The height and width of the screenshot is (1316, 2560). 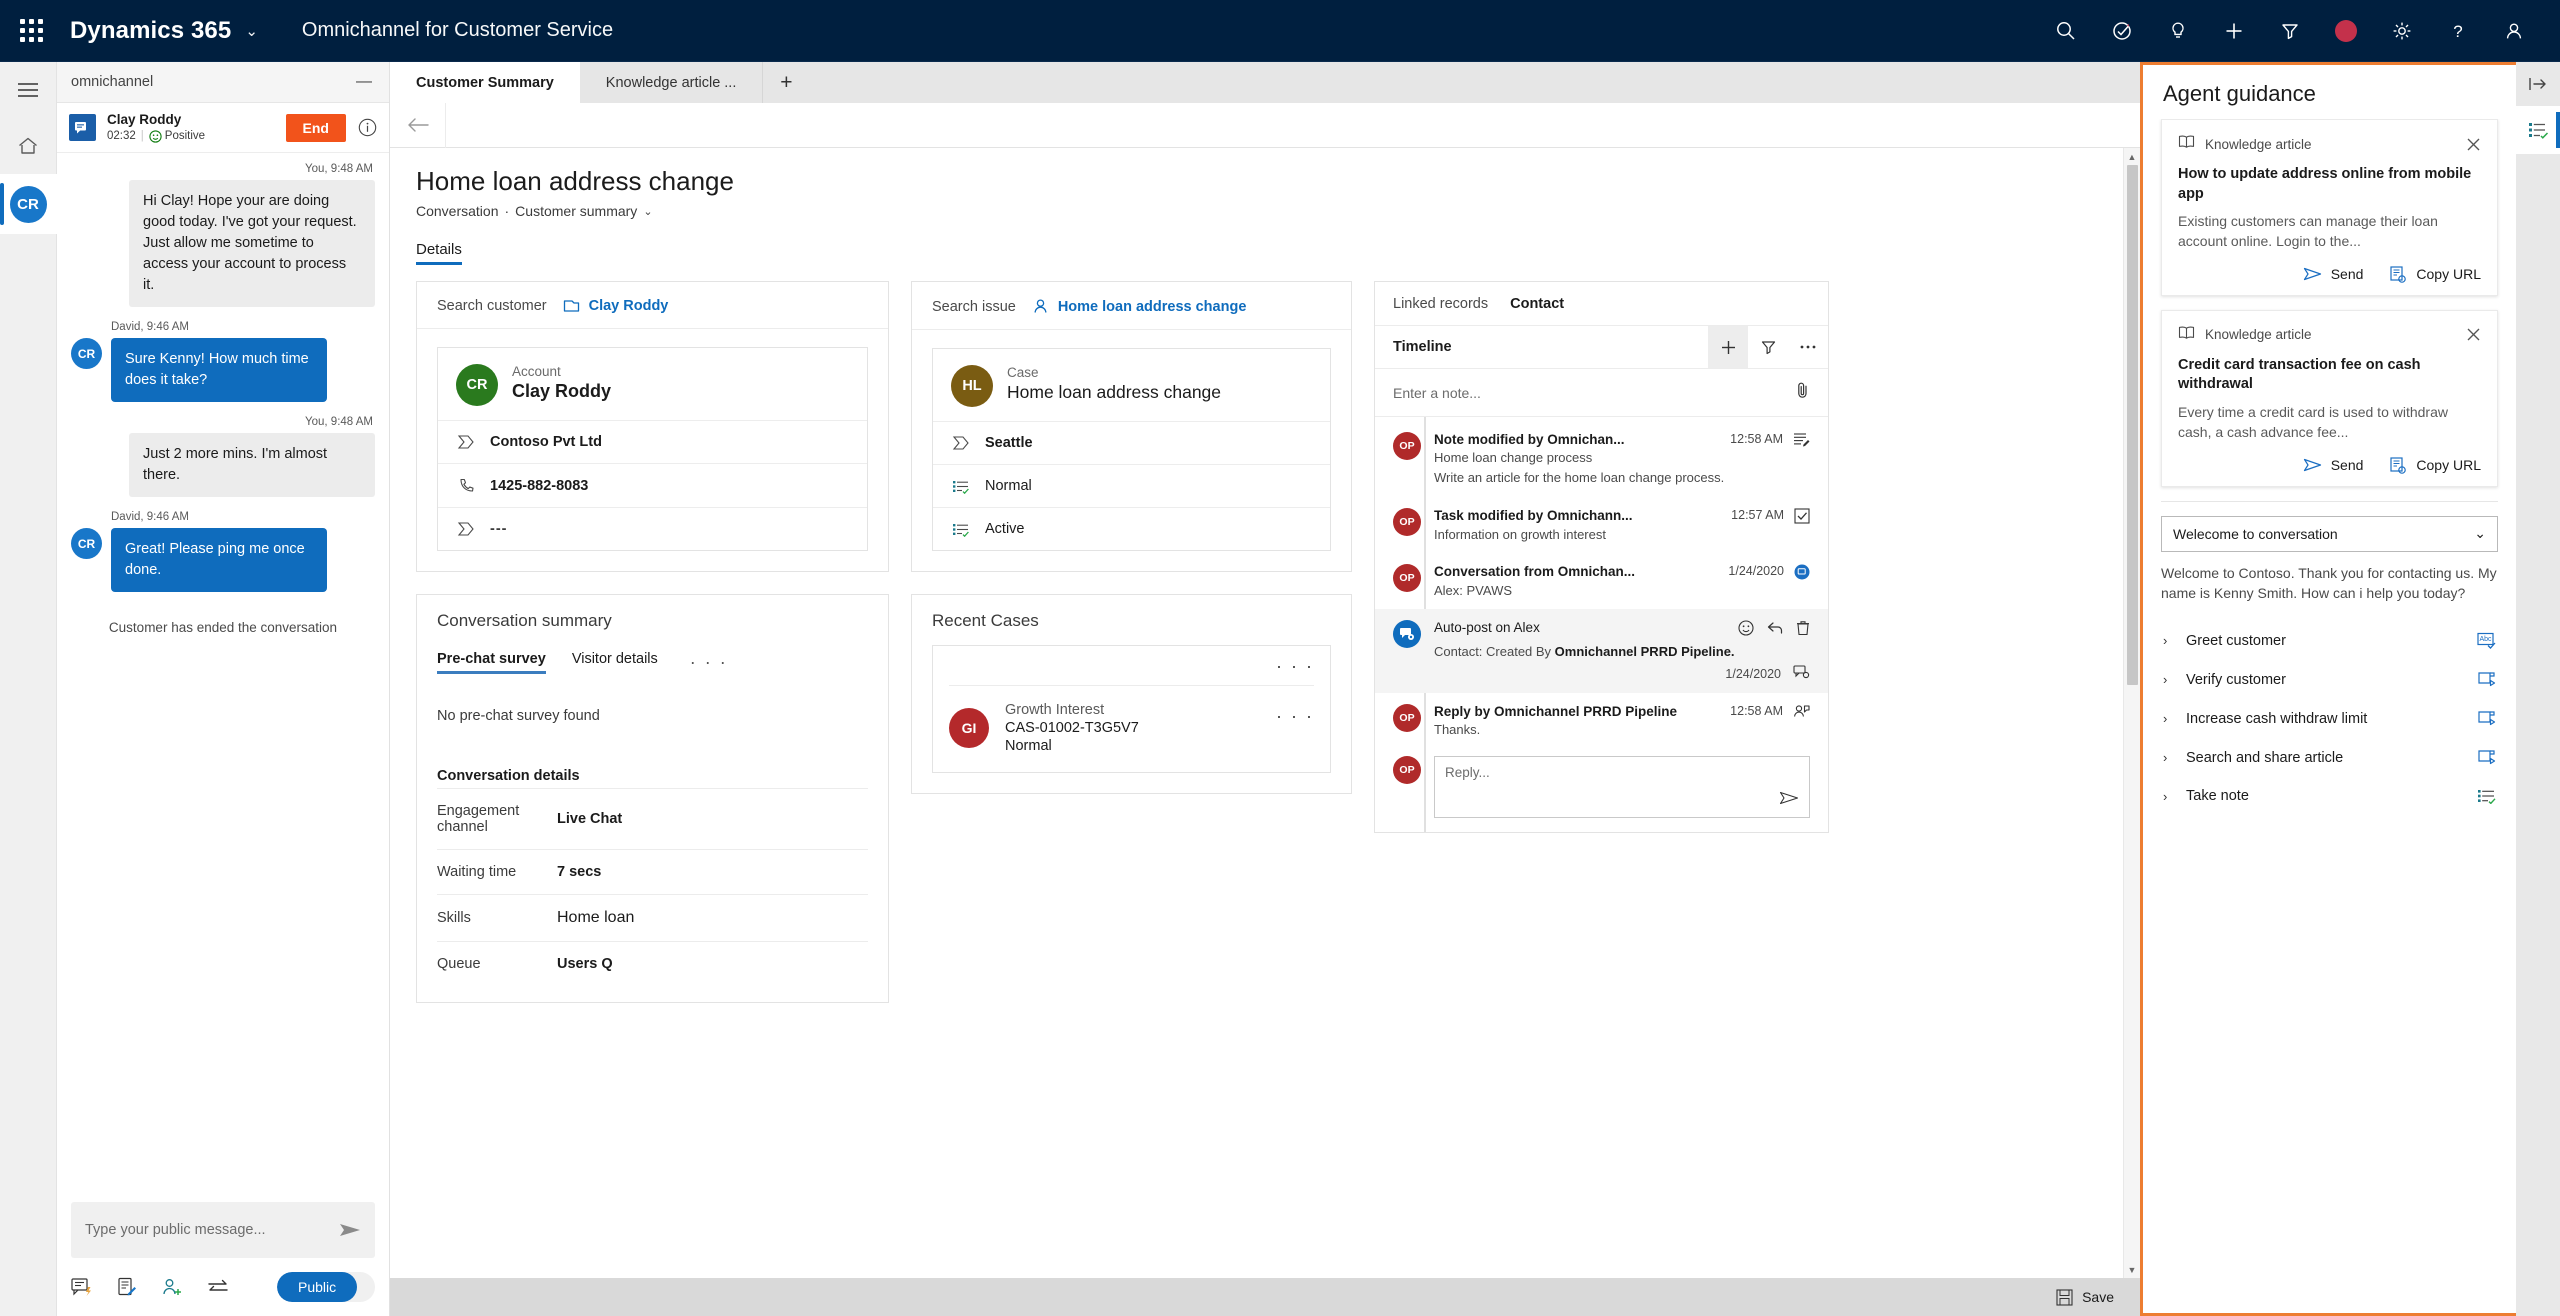 I want to click on notes-icon, so click(x=127, y=1287).